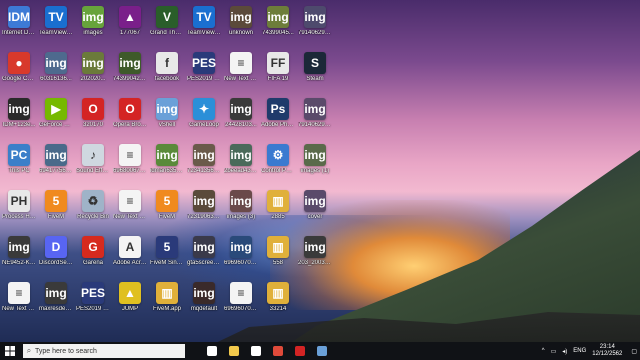 Image resolution: width=640 pixels, height=360 pixels. What do you see at coordinates (278, 67) in the screenshot?
I see `desktop-icon: FF FIFA 19` at bounding box center [278, 67].